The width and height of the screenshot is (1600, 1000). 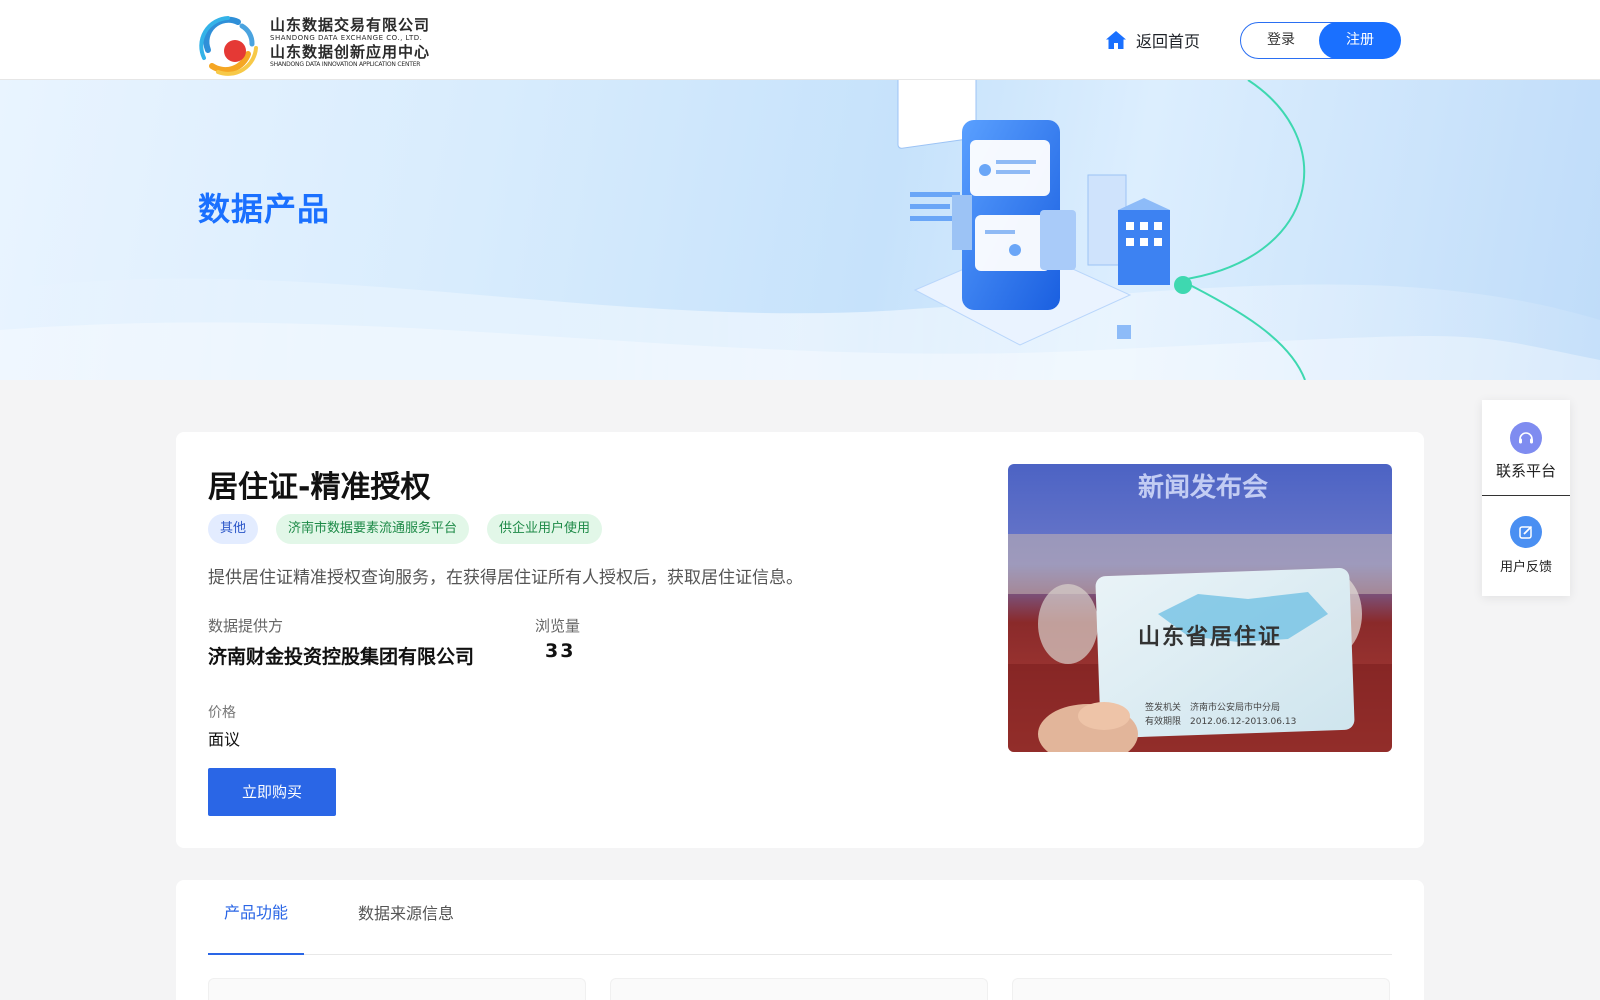 I want to click on edit-icon, so click(x=1526, y=532).